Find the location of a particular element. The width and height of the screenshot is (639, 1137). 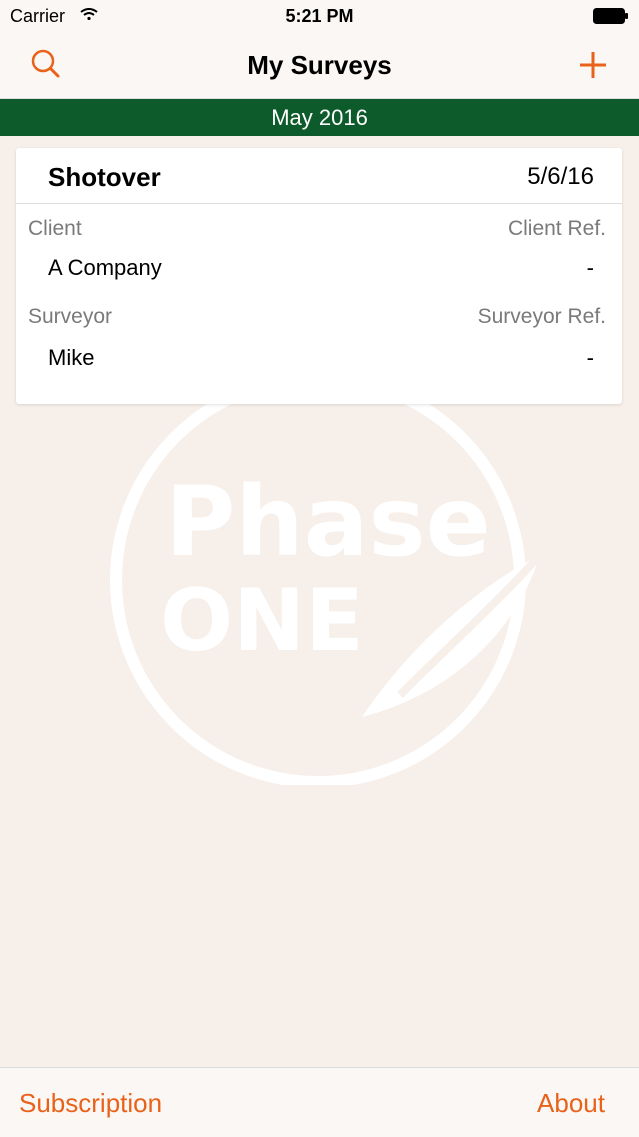

status-bar: Carrier 5:21 PM is located at coordinates (319, 17).